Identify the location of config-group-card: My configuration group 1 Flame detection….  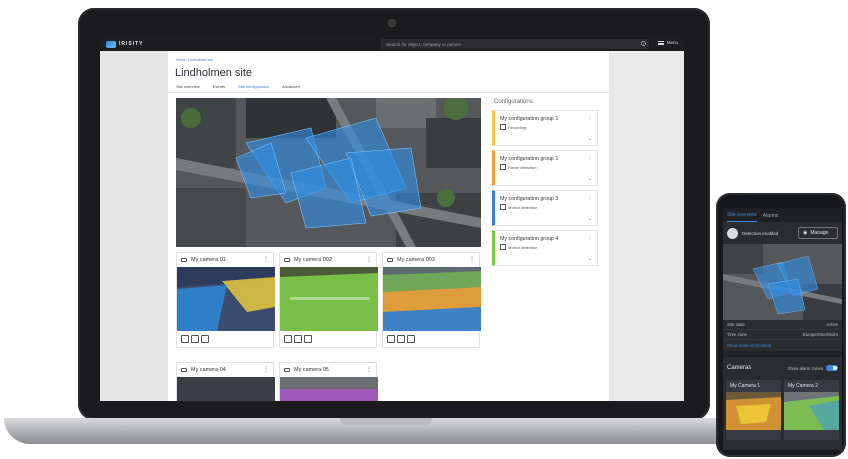
(545, 168).